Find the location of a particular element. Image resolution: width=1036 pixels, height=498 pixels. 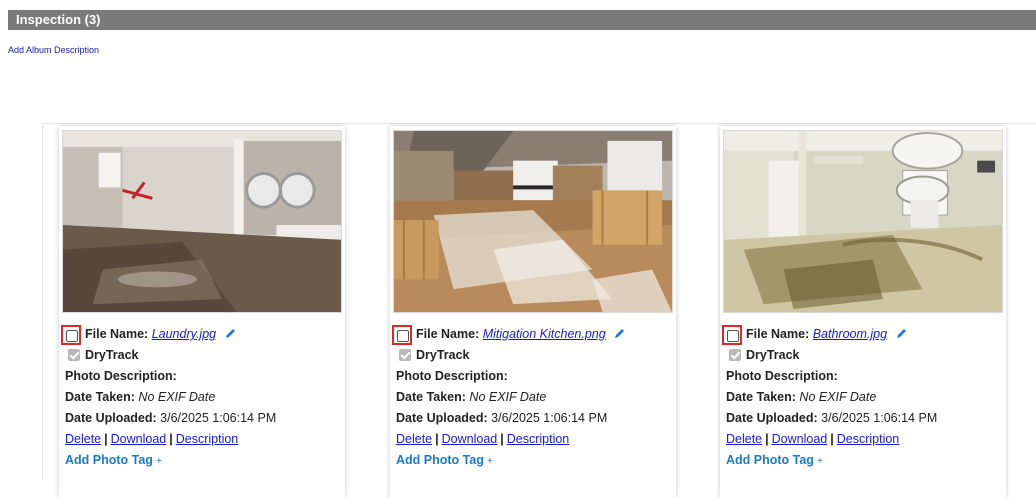

file-name-row: File Name: Bathroom.jpg is located at coordinates (862, 335).